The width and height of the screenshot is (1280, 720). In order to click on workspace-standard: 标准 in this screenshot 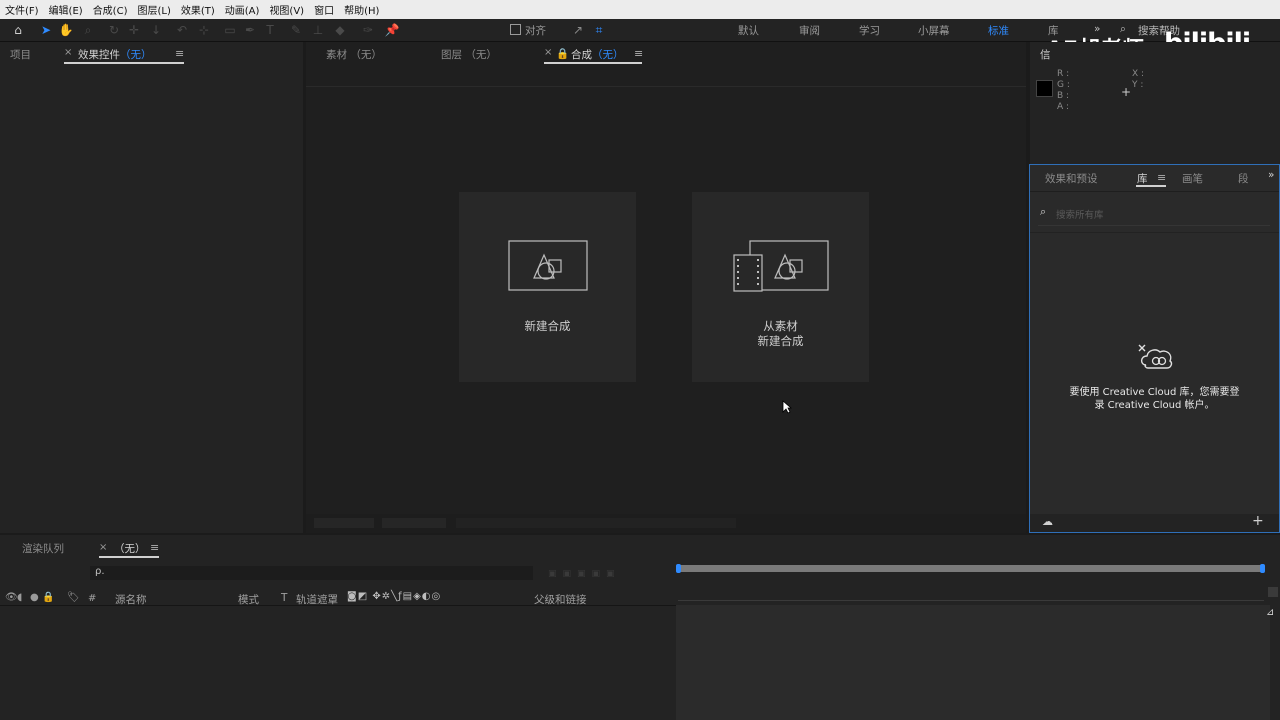, I will do `click(998, 30)`.